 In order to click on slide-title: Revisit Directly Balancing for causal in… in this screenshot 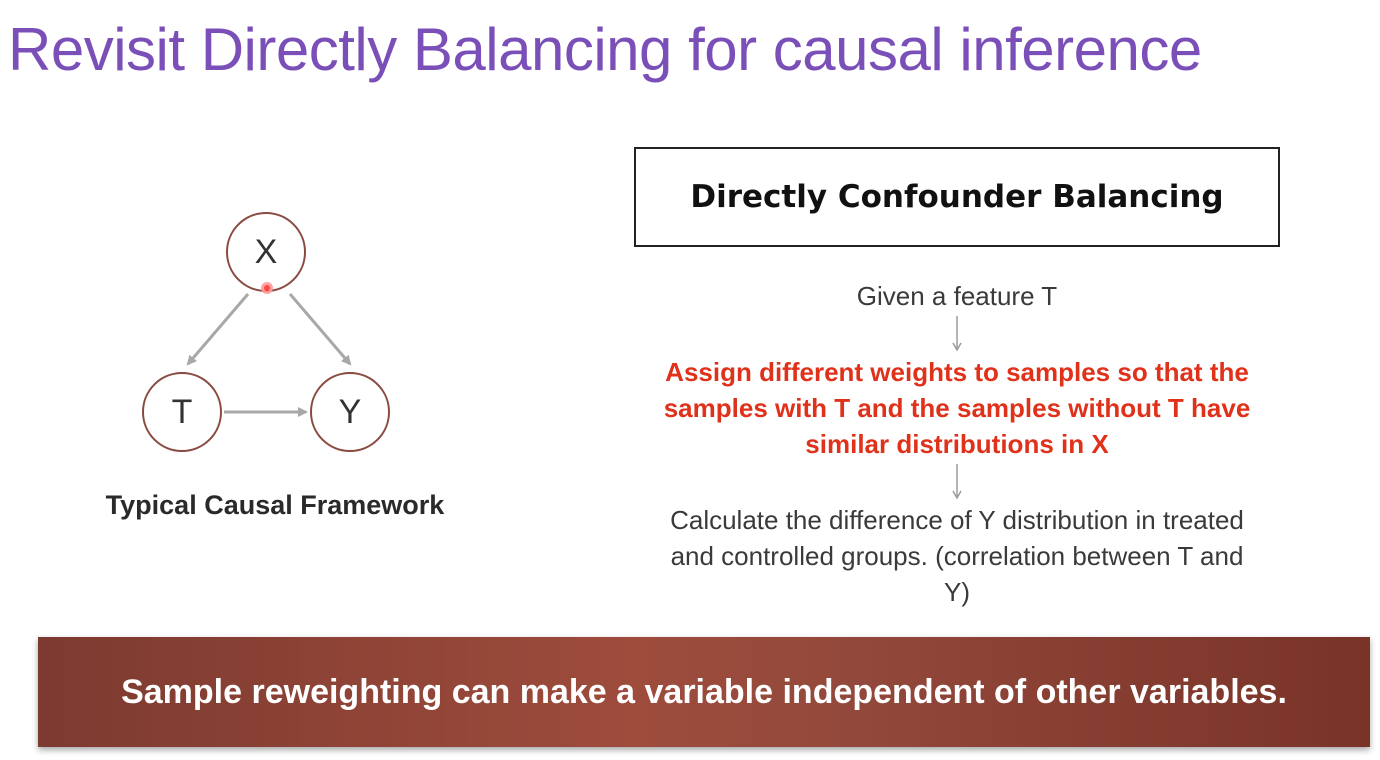, I will do `click(605, 49)`.